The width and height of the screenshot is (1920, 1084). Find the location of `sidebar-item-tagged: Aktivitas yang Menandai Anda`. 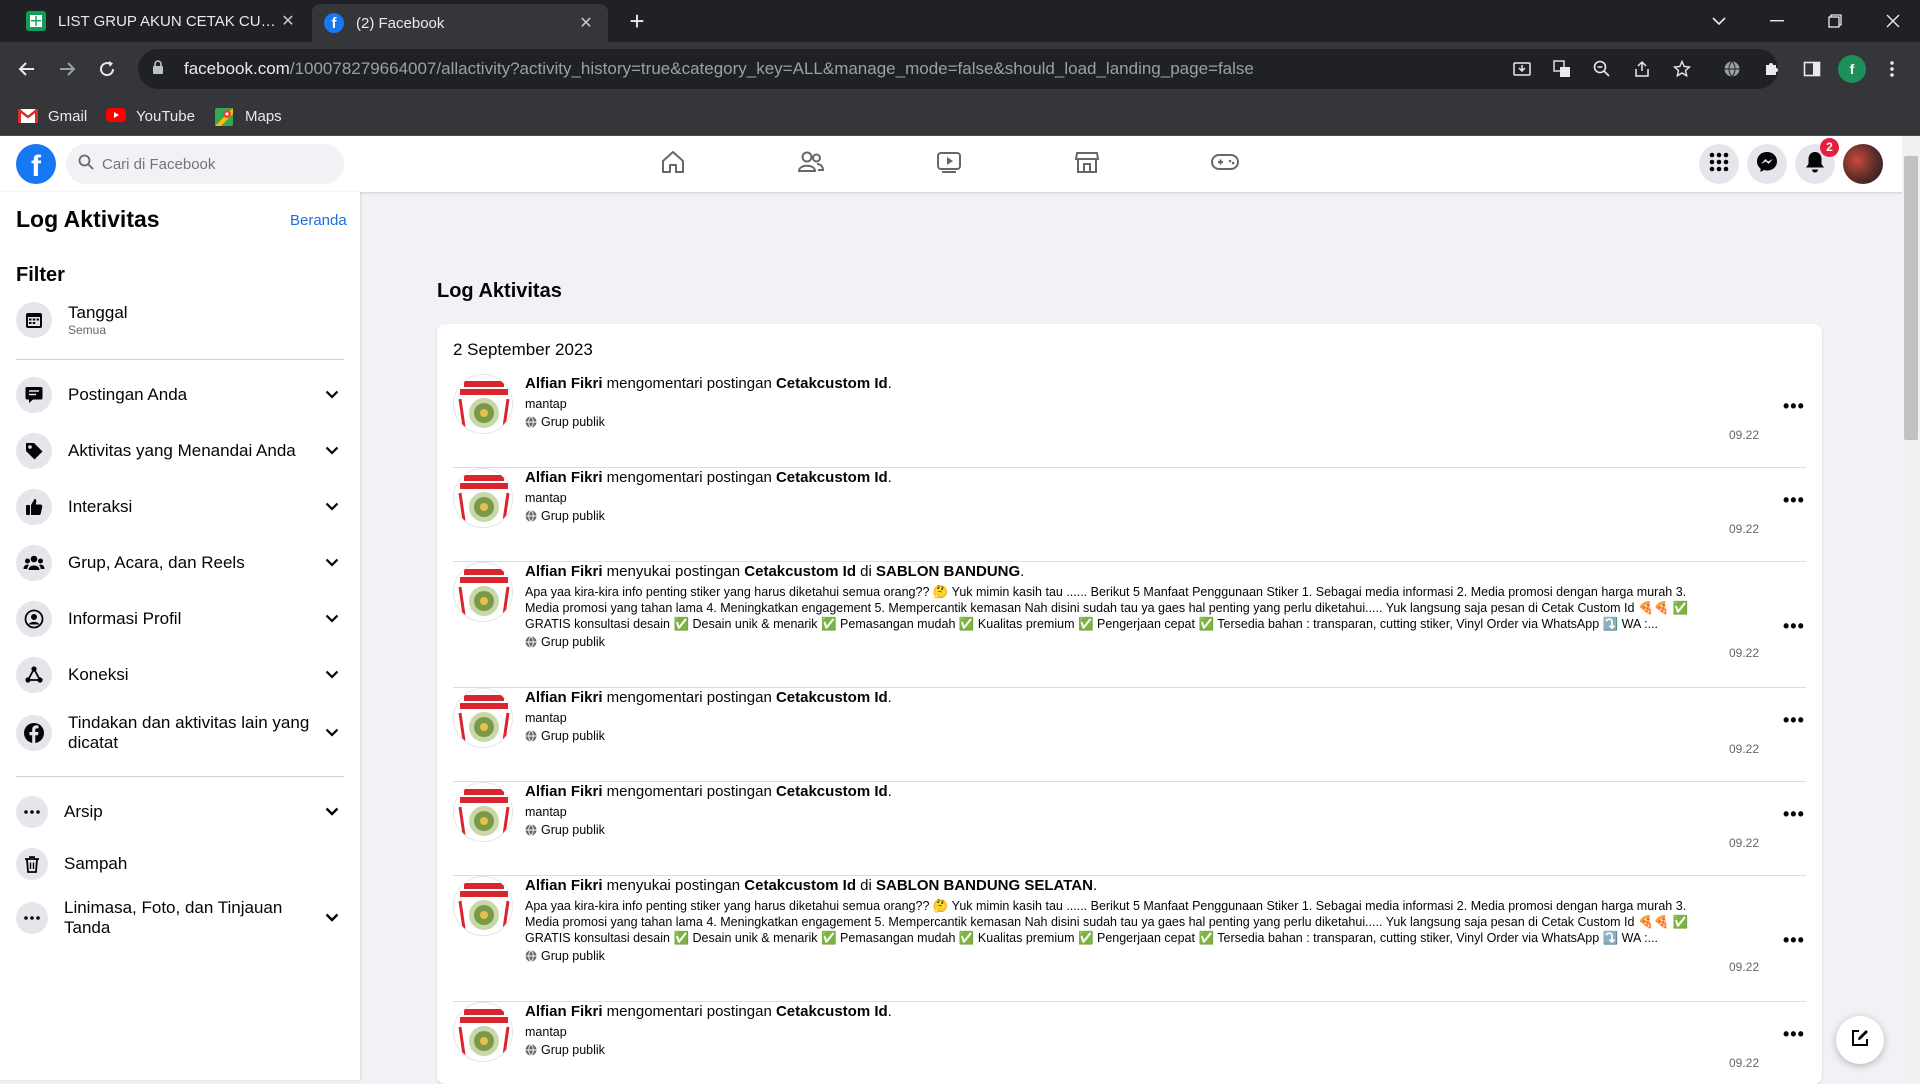

sidebar-item-tagged: Aktivitas yang Menandai Anda is located at coordinates (180, 451).